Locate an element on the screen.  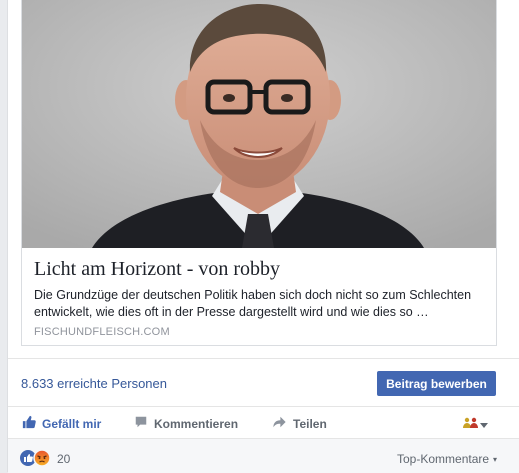
comment-bubble-icon is located at coordinates (141, 423).